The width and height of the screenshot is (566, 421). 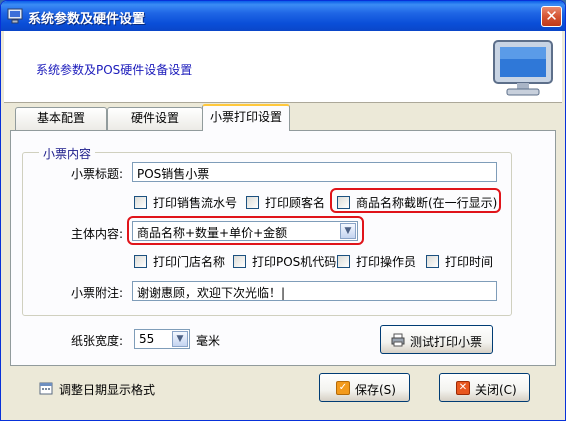 I want to click on paper-width-unit: 毫米, so click(x=208, y=341).